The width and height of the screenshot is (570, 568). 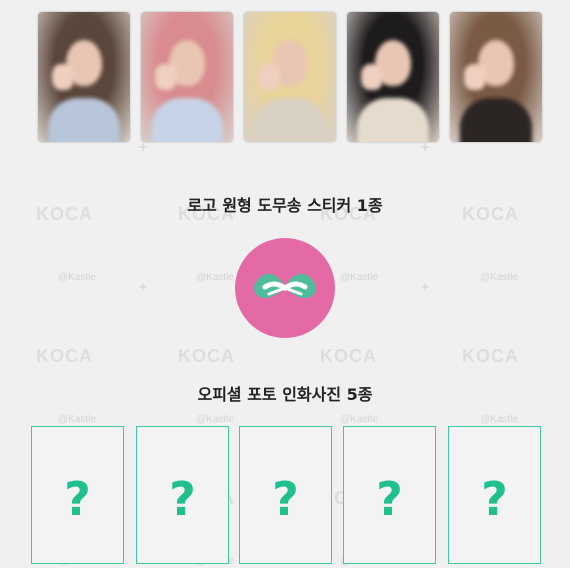 What do you see at coordinates (285, 394) in the screenshot?
I see `photo-prints-section-title: 오피셜 포토 인화사진 5종` at bounding box center [285, 394].